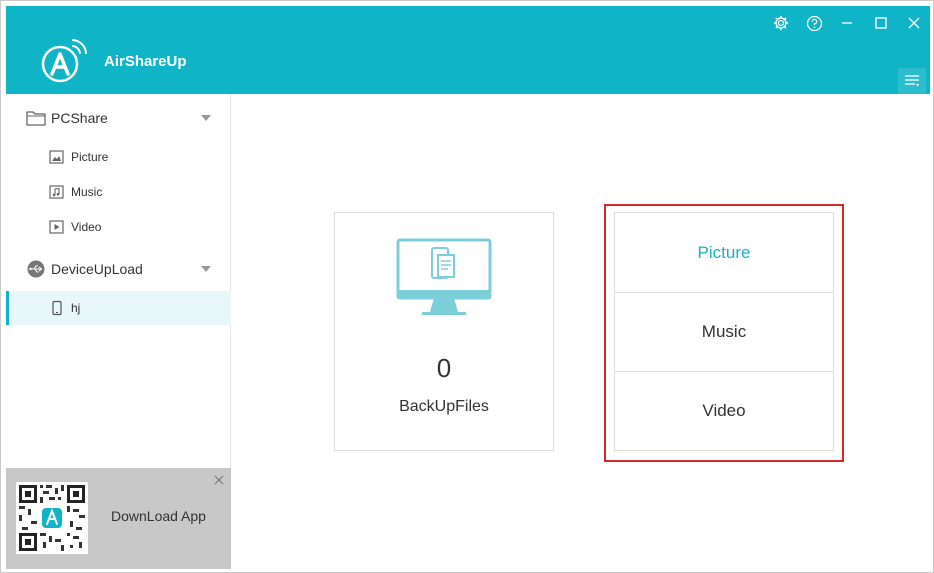 The image size is (934, 573). Describe the element at coordinates (724, 410) in the screenshot. I see `type-item-video: Video` at that location.